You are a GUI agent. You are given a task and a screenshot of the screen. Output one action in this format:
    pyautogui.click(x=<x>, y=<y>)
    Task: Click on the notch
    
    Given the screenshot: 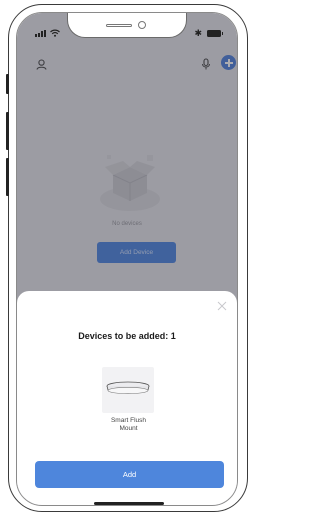 What is the action you would take?
    pyautogui.click(x=127, y=25)
    